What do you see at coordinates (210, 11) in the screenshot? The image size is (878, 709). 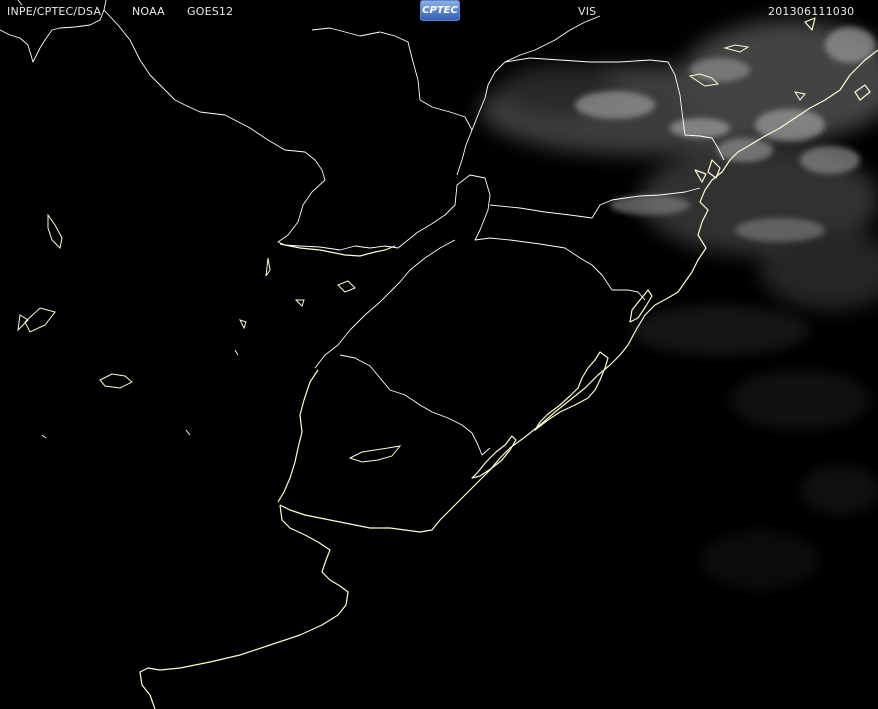 I see `satellite-label: GOES12` at bounding box center [210, 11].